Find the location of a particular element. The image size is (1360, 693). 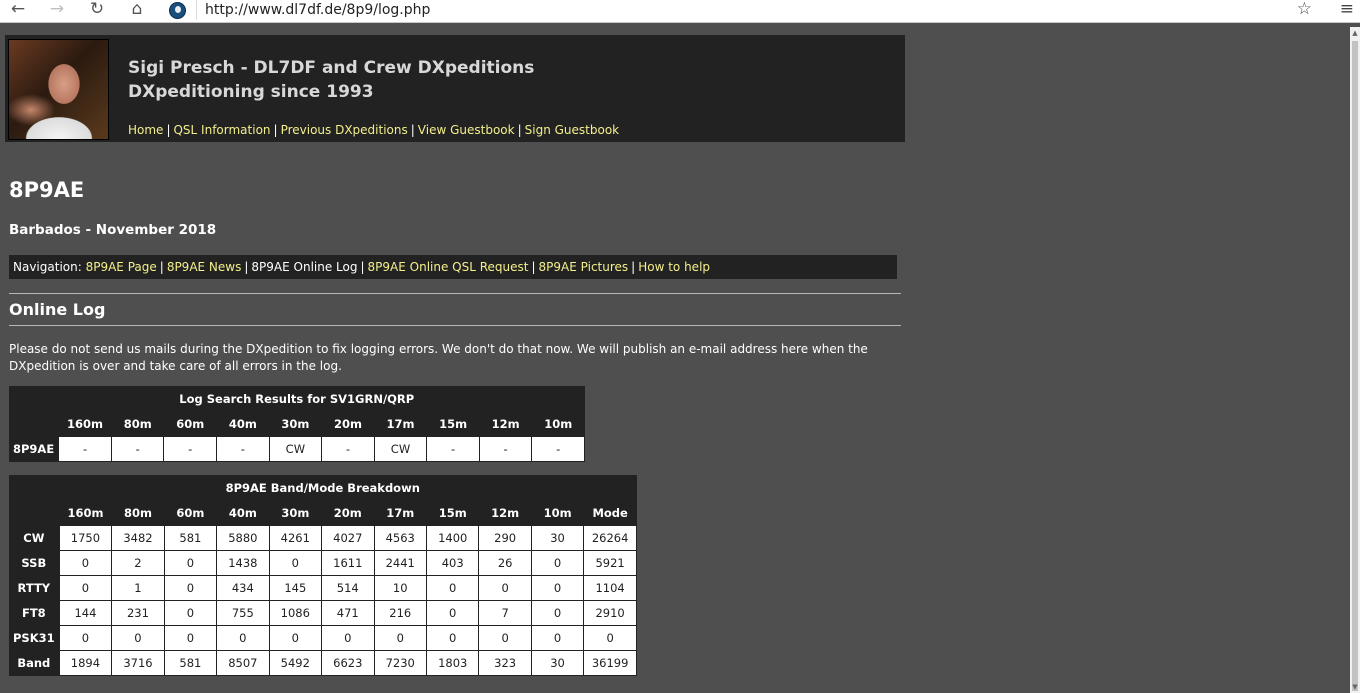

table-cell: 290 is located at coordinates (505, 538).